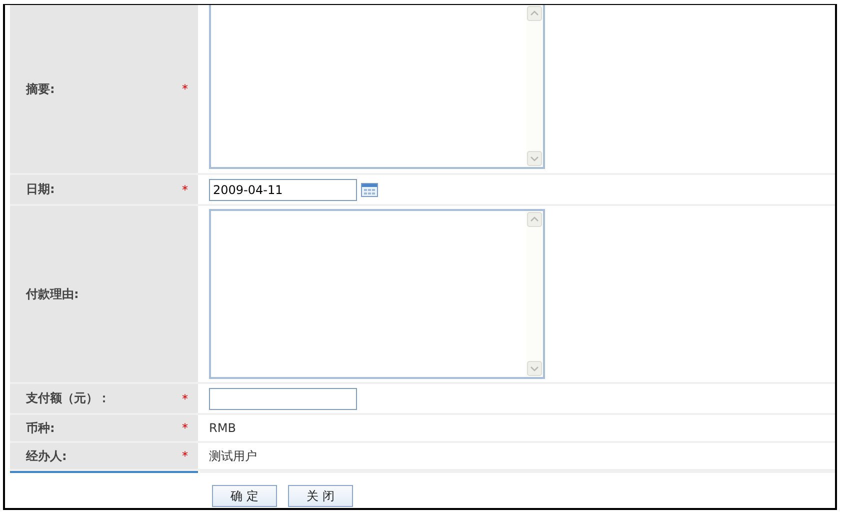  Describe the element at coordinates (222, 428) in the screenshot. I see `field-value: RMB` at that location.